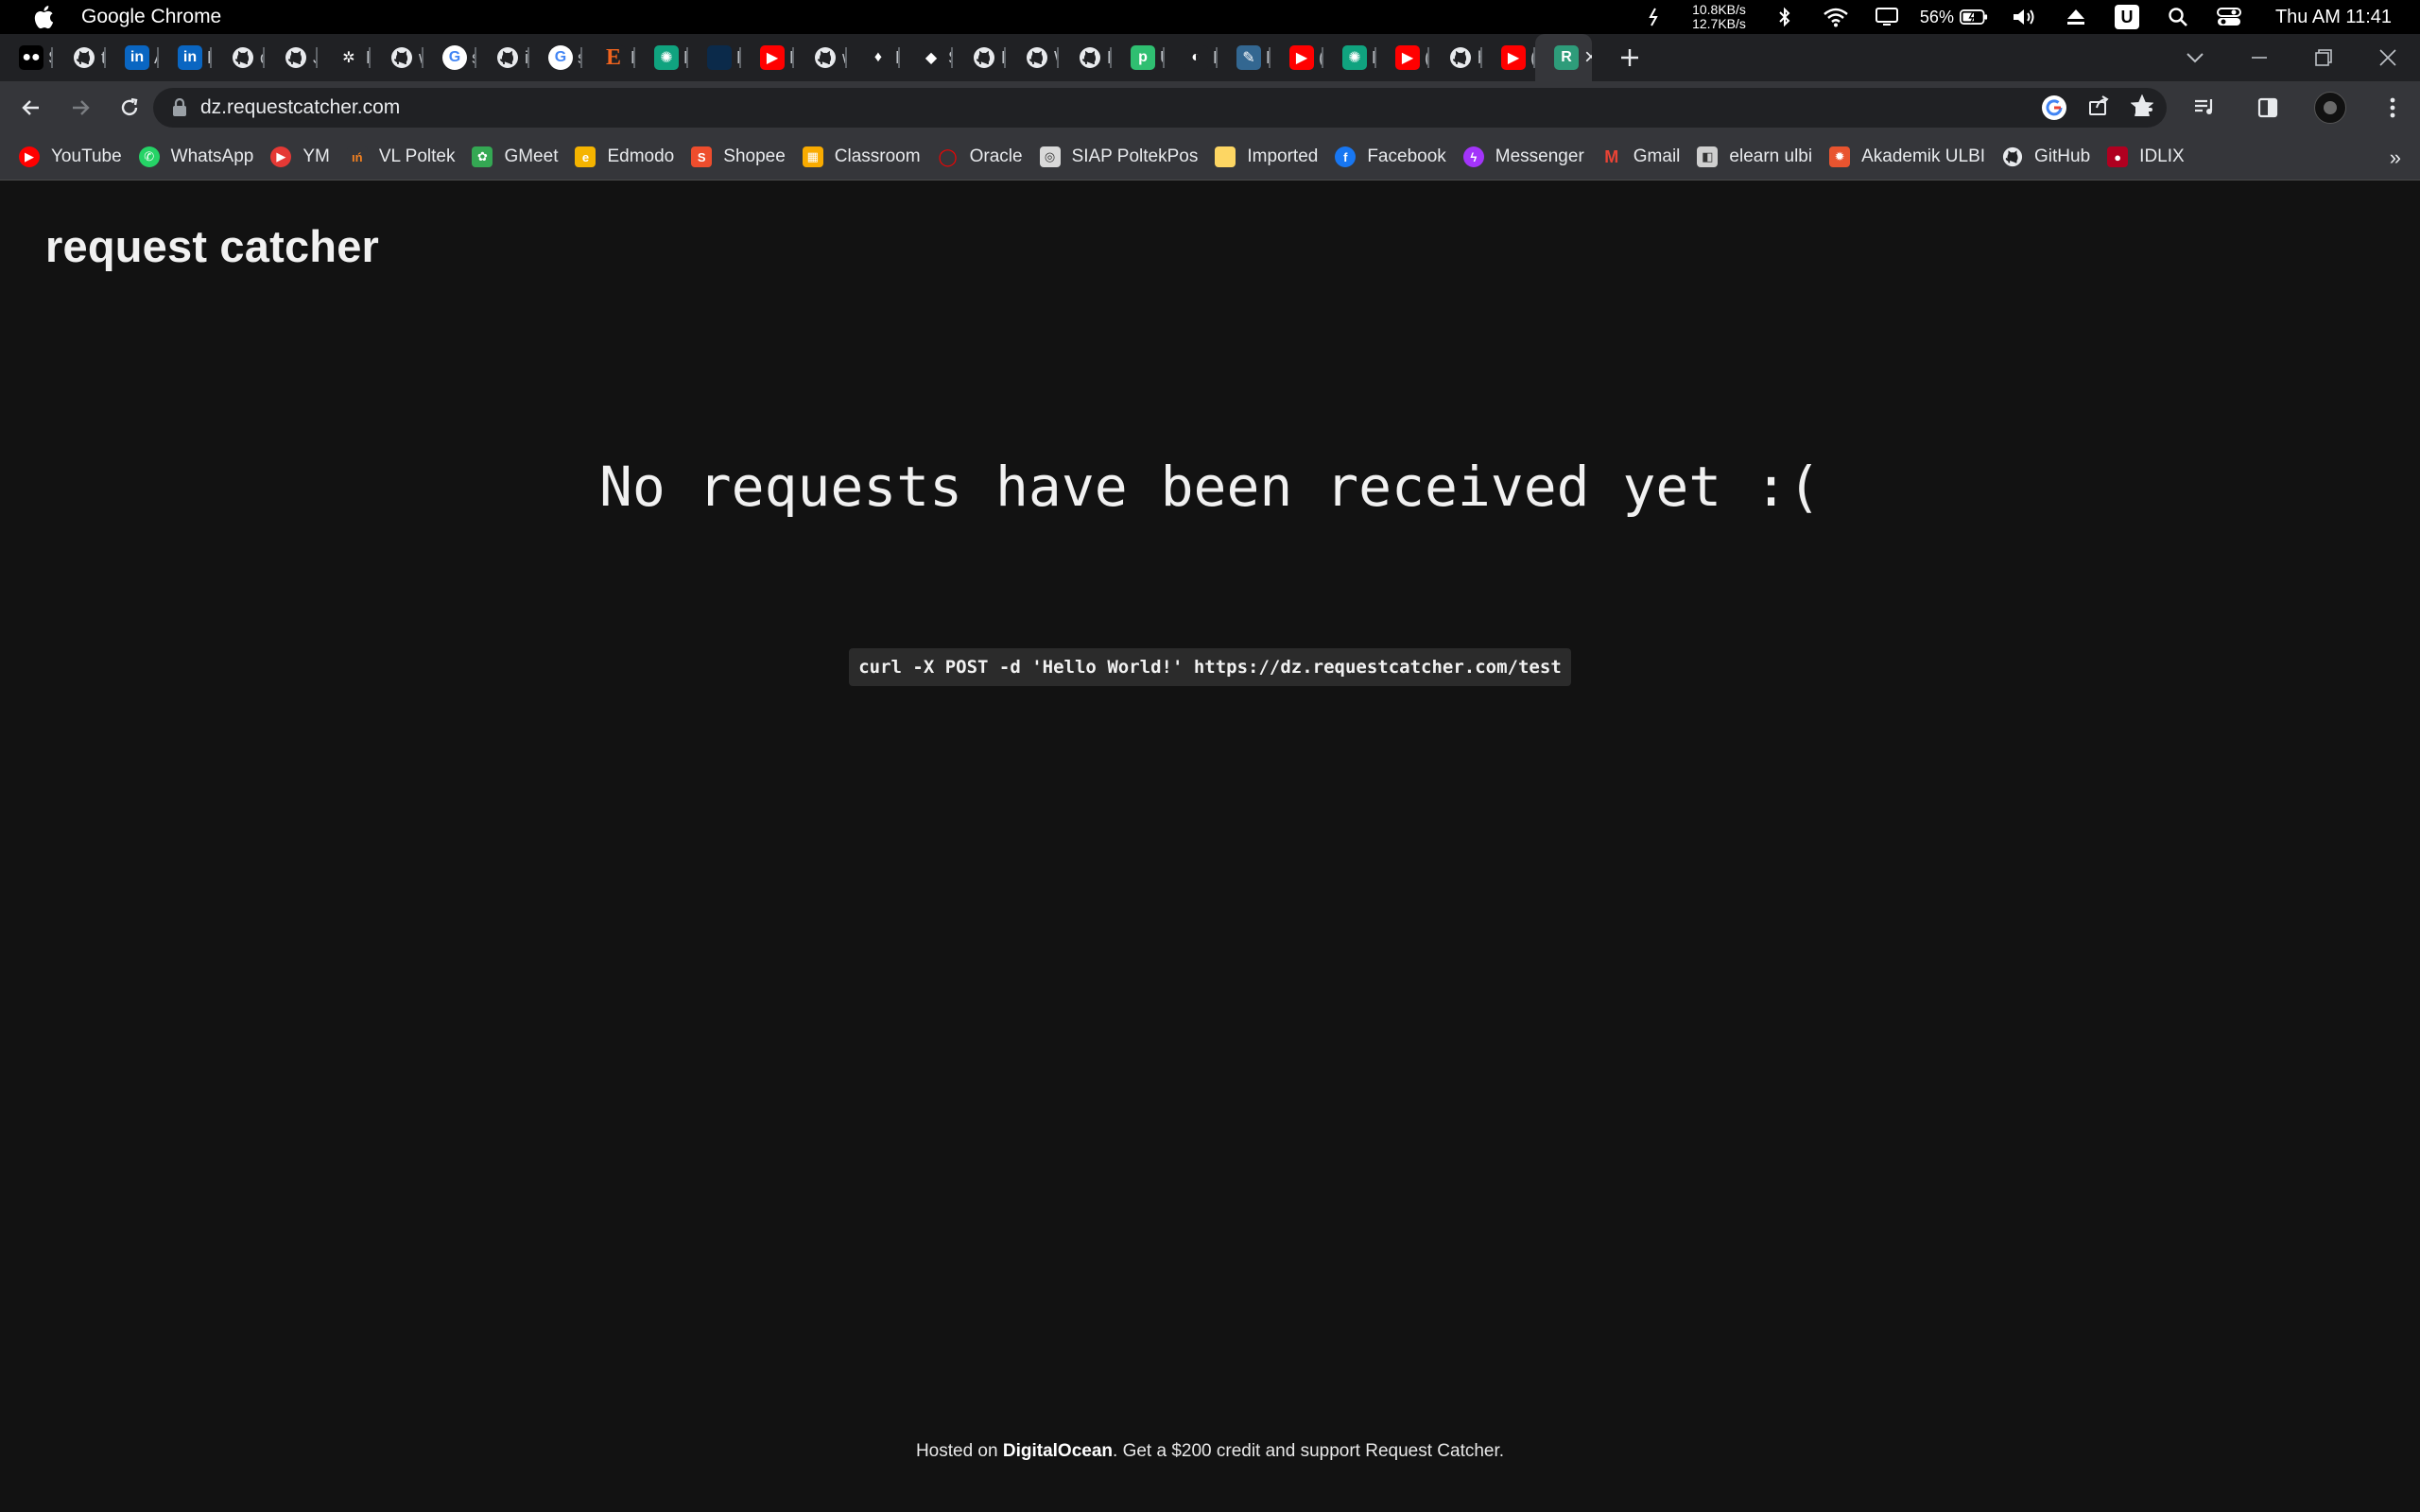 Image resolution: width=2420 pixels, height=1512 pixels. What do you see at coordinates (2388, 57) in the screenshot?
I see `close-window-button` at bounding box center [2388, 57].